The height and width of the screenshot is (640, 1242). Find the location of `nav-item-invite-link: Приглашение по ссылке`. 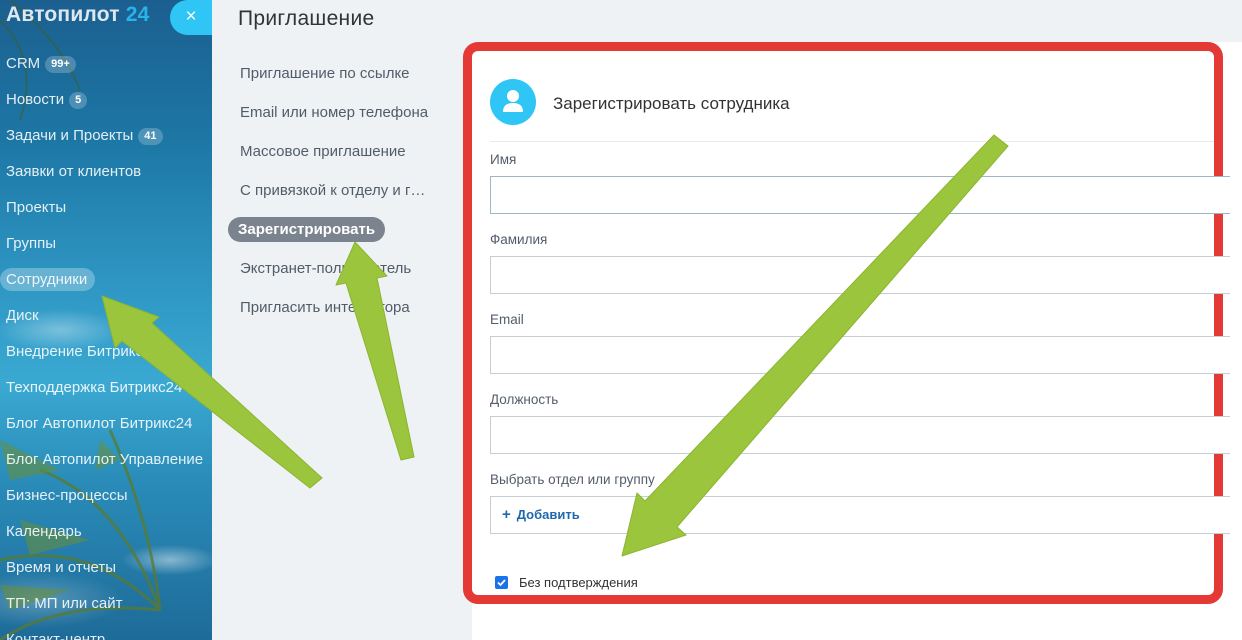

nav-item-invite-link: Приглашение по ссылке is located at coordinates (322, 73).